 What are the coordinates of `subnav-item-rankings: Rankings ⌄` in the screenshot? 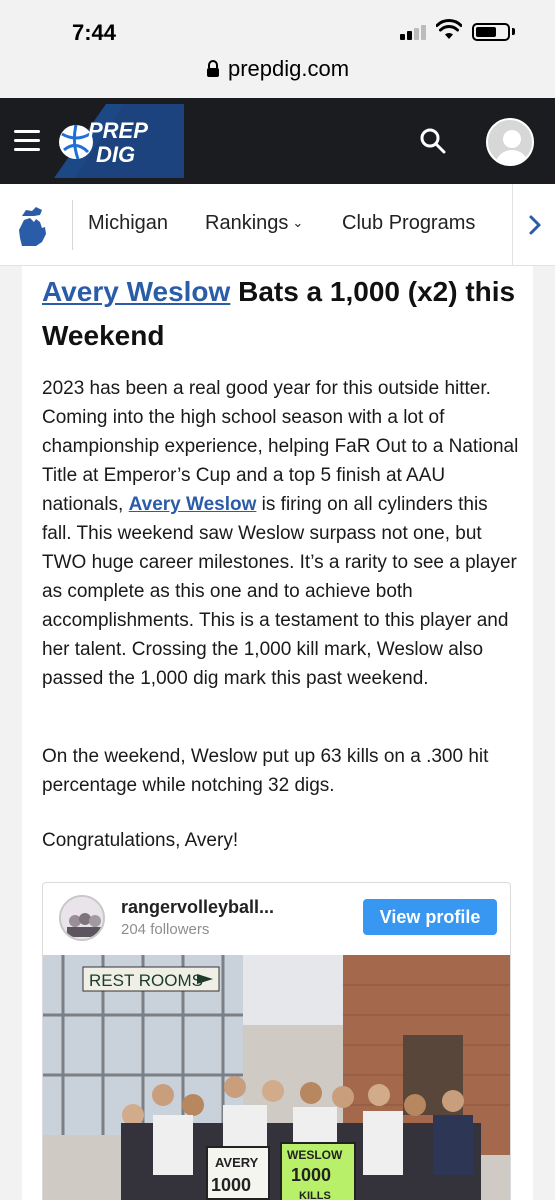 It's located at (254, 223).